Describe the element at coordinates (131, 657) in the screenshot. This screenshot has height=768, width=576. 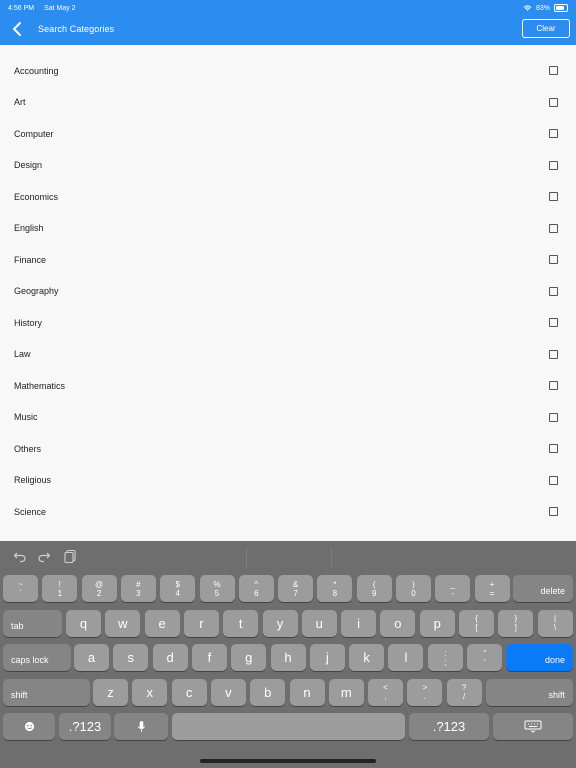
I see `key-s: s` at that location.